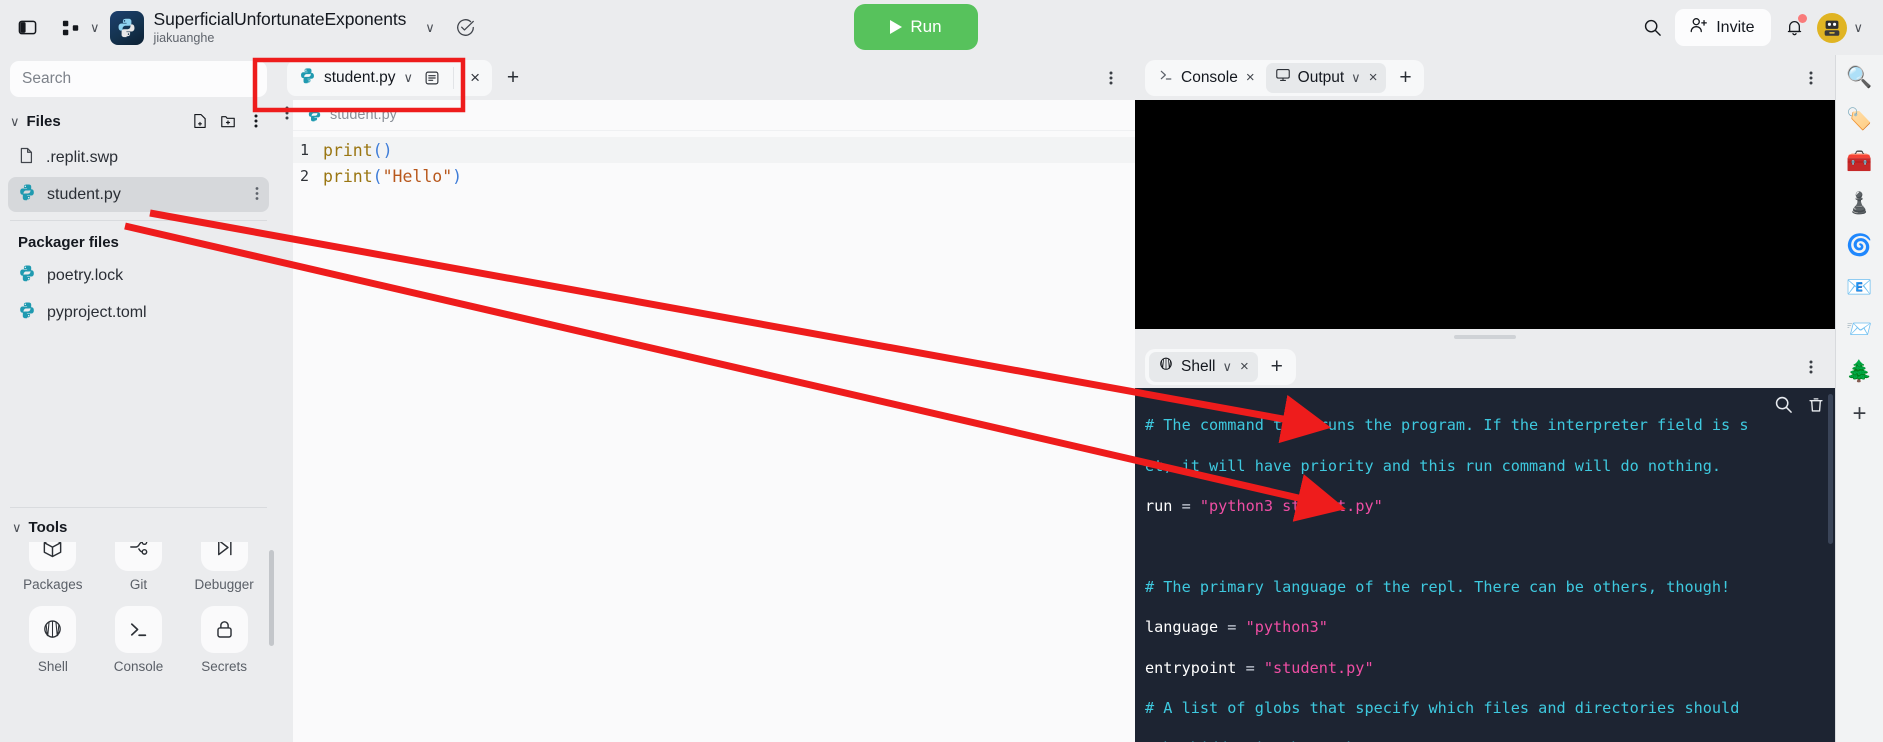 Image resolution: width=1883 pixels, height=742 pixels. I want to click on new-output-tab-button: +, so click(1405, 78).